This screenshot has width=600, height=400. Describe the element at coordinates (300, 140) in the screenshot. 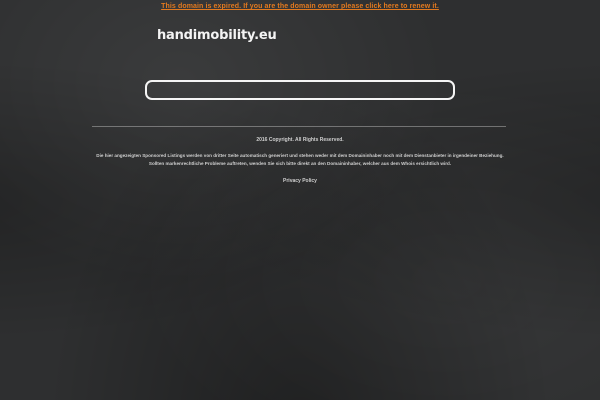

I see `copyright-text: 2016 Copyright. All Rights Reserved.` at that location.